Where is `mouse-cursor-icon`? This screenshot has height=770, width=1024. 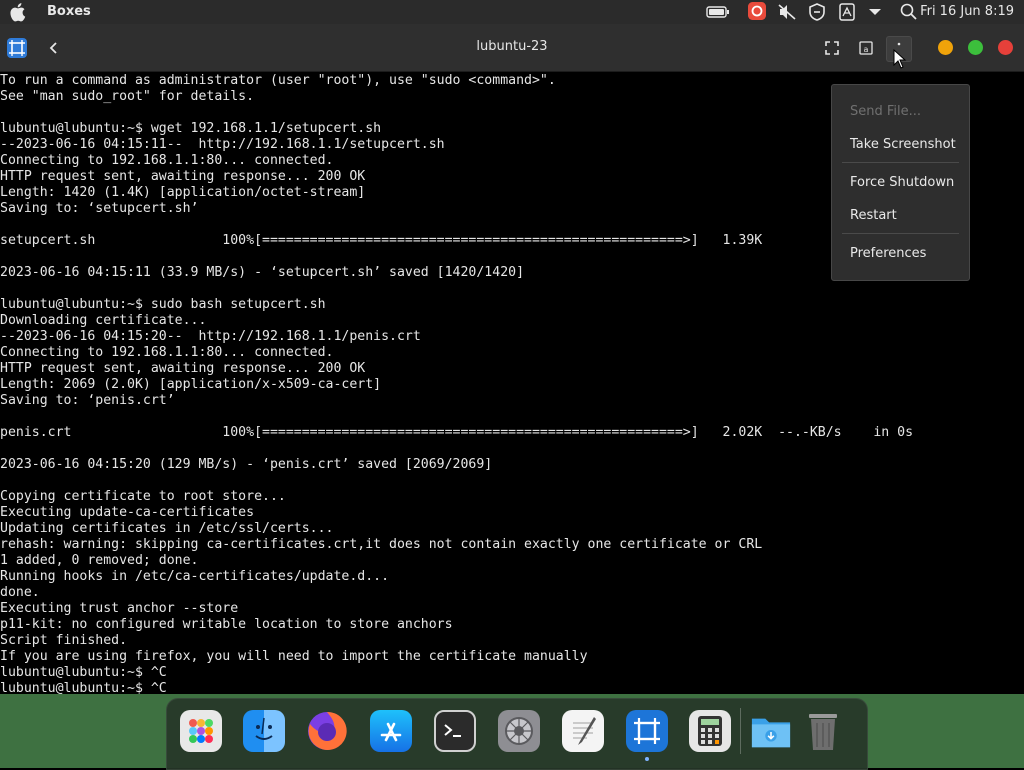
mouse-cursor-icon is located at coordinates (900, 59).